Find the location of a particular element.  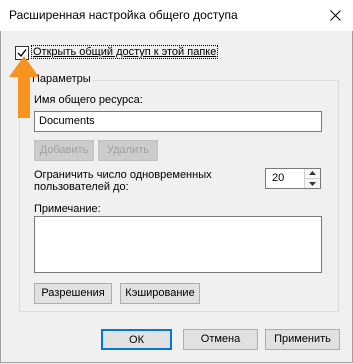

window-title: Расширенная настройка общего доступа is located at coordinates (123, 15).